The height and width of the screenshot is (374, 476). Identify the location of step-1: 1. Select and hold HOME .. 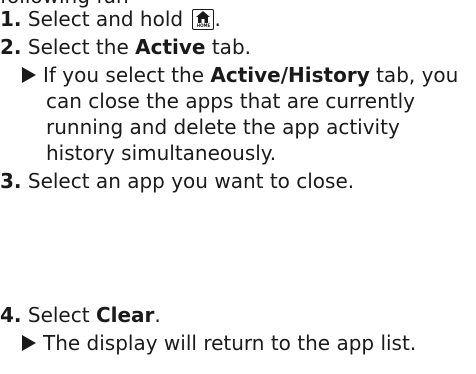
(110, 19).